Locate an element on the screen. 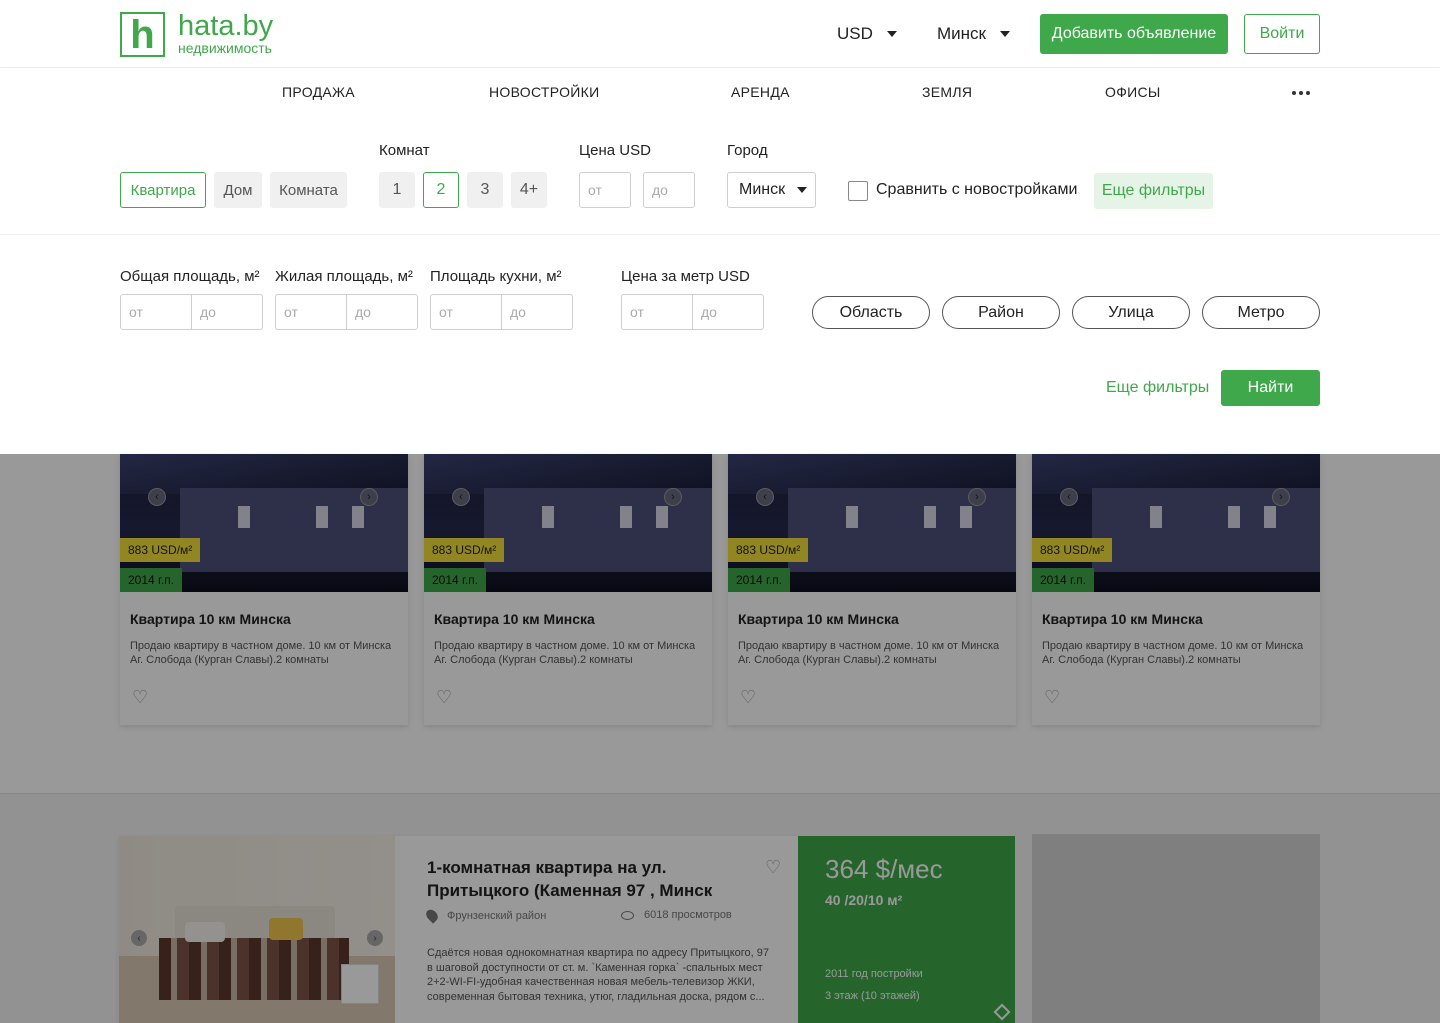  kitchen-area-range: от до is located at coordinates (501, 312).